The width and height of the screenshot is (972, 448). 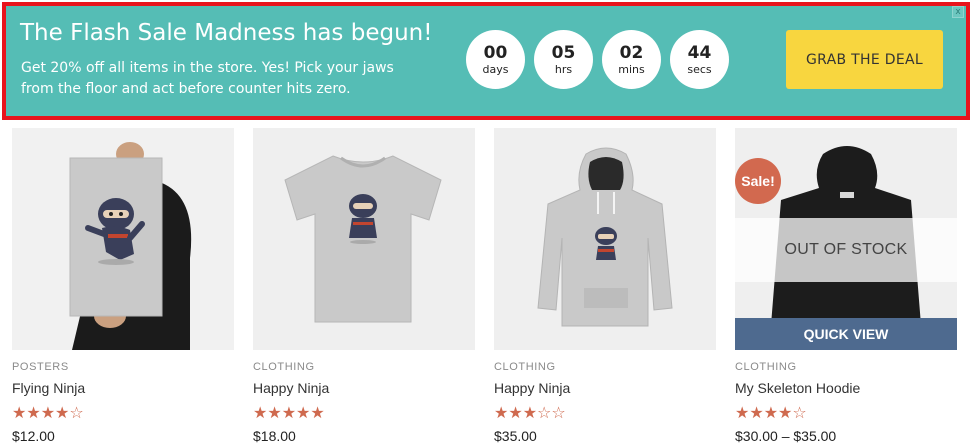 I want to click on countdown-value: 02, so click(x=631, y=52).